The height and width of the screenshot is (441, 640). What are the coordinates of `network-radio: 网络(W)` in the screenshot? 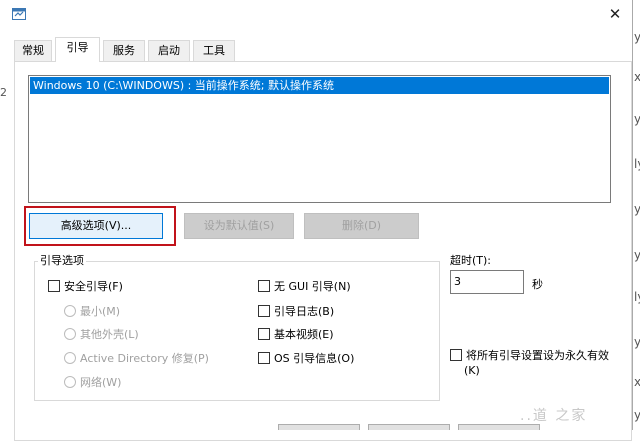 It's located at (92, 382).